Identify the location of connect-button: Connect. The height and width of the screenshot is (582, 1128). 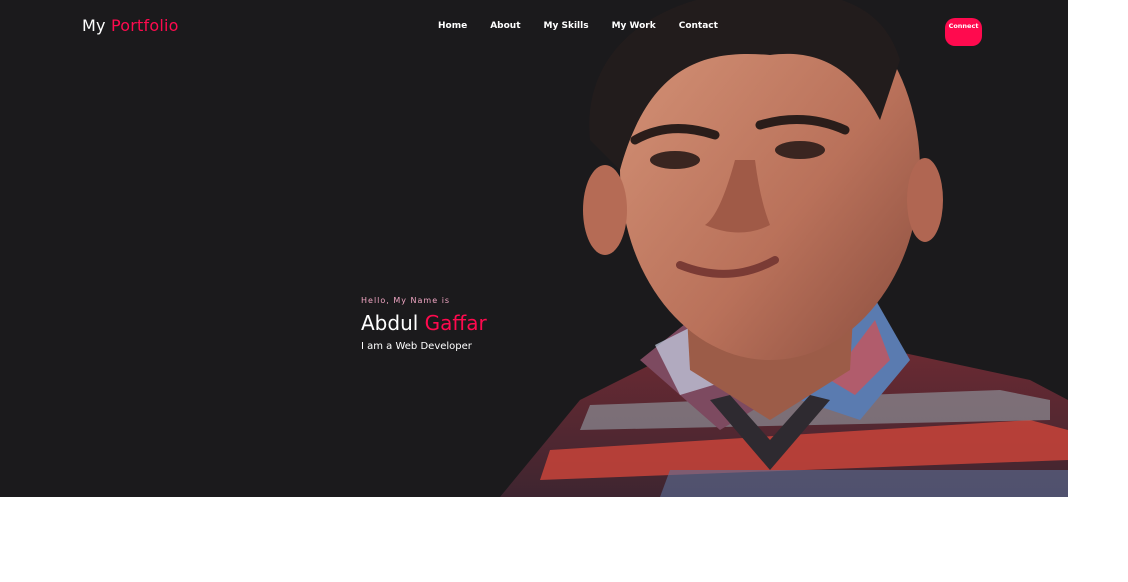
(963, 32).